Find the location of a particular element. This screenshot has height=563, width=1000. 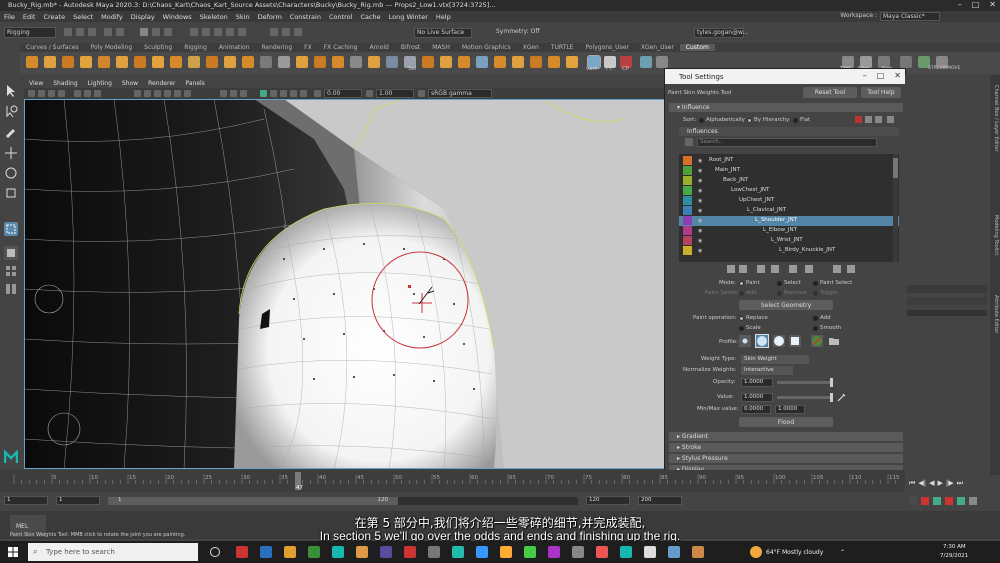

start-time-field: 1 is located at coordinates (26, 500).